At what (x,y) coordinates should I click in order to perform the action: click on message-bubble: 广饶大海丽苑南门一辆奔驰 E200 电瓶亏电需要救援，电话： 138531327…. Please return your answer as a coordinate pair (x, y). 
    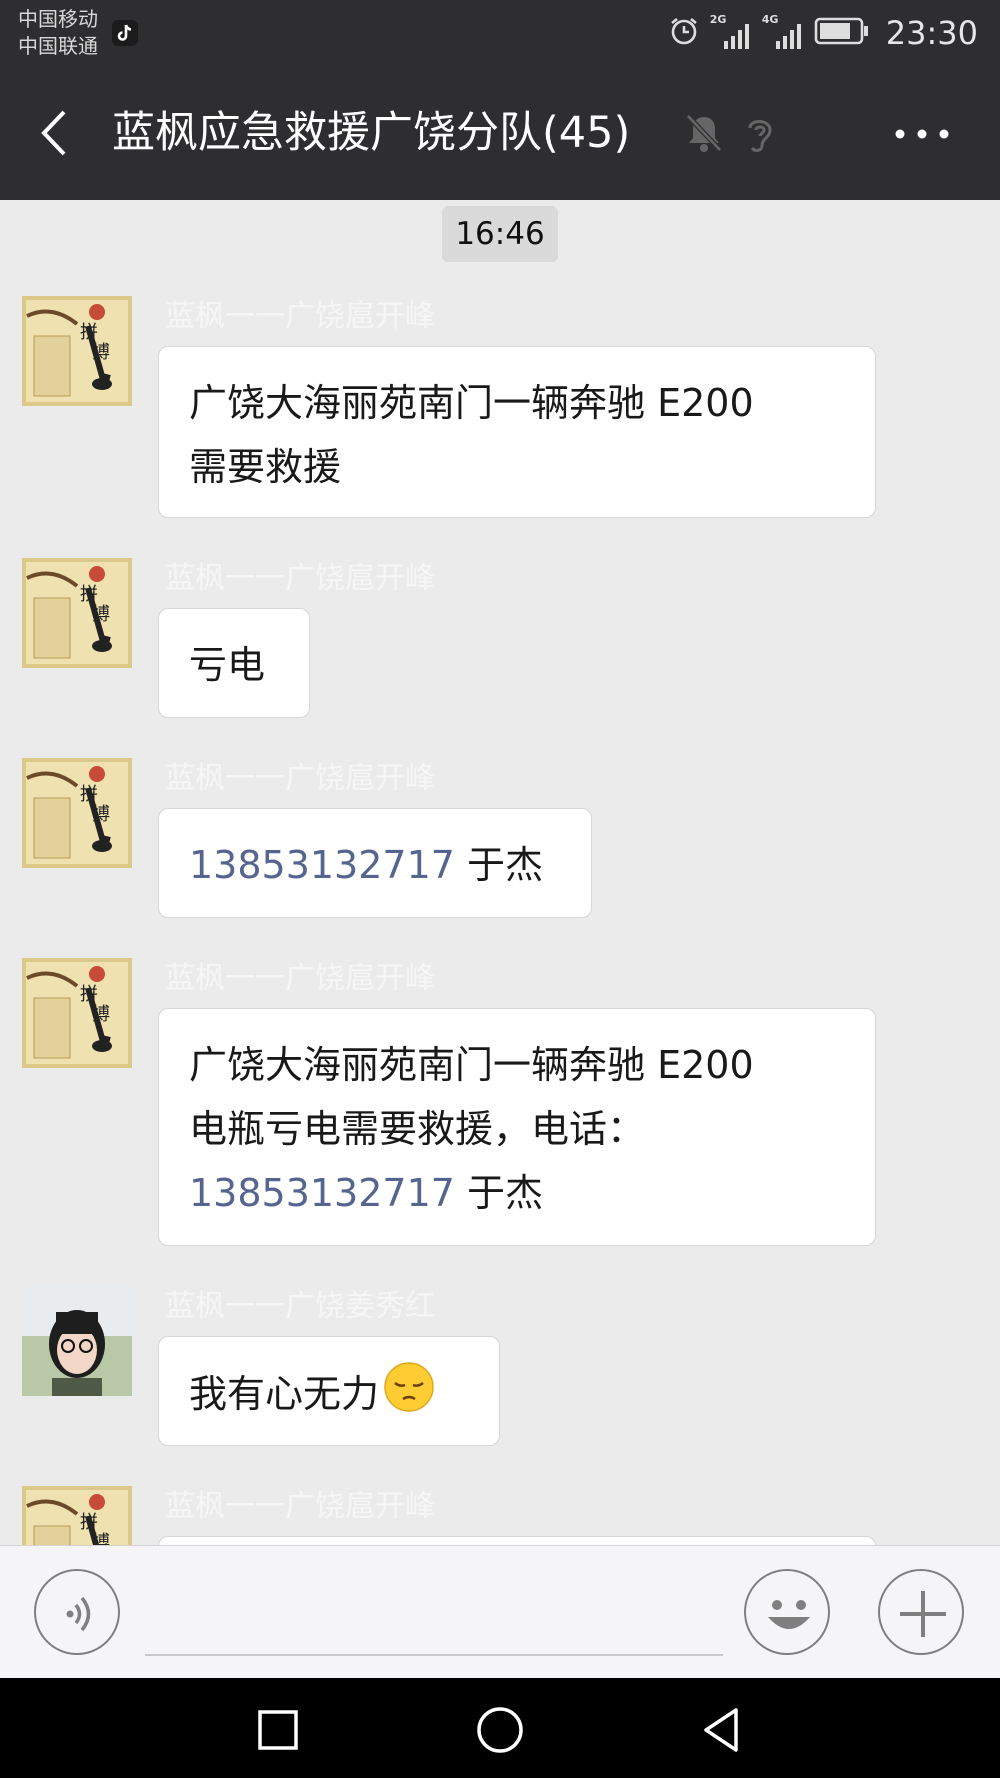
    Looking at the image, I should click on (517, 1127).